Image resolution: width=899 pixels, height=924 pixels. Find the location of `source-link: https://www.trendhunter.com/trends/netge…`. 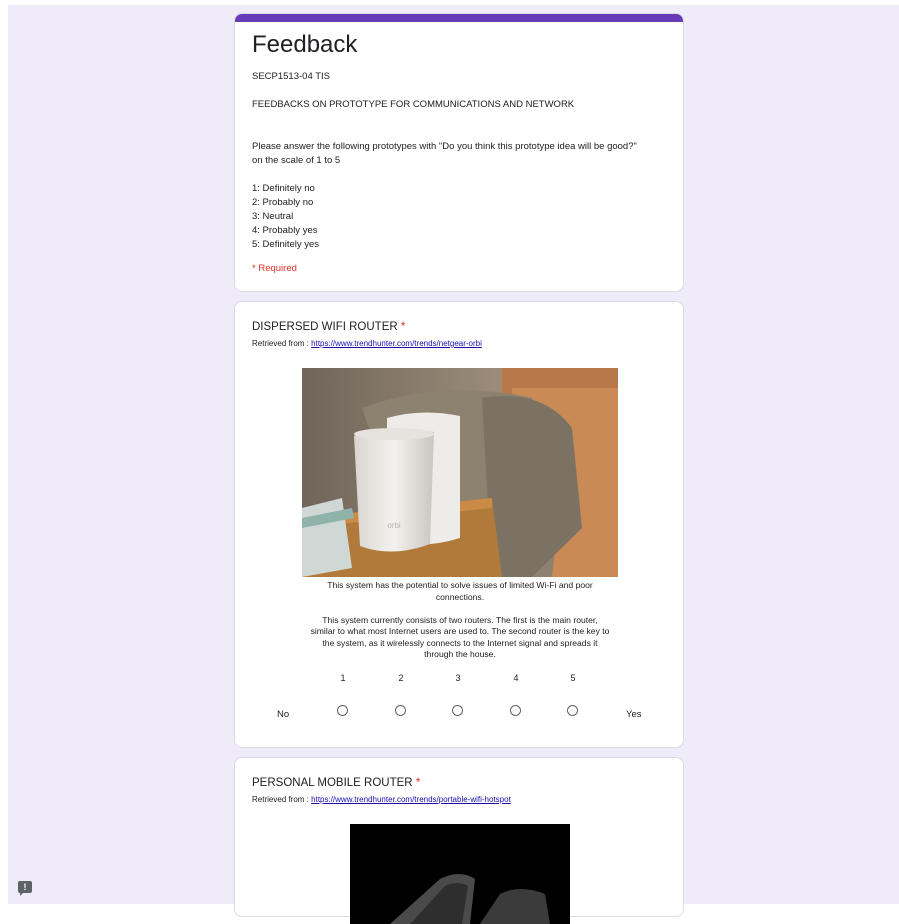

source-link: https://www.trendhunter.com/trends/netge… is located at coordinates (396, 343).